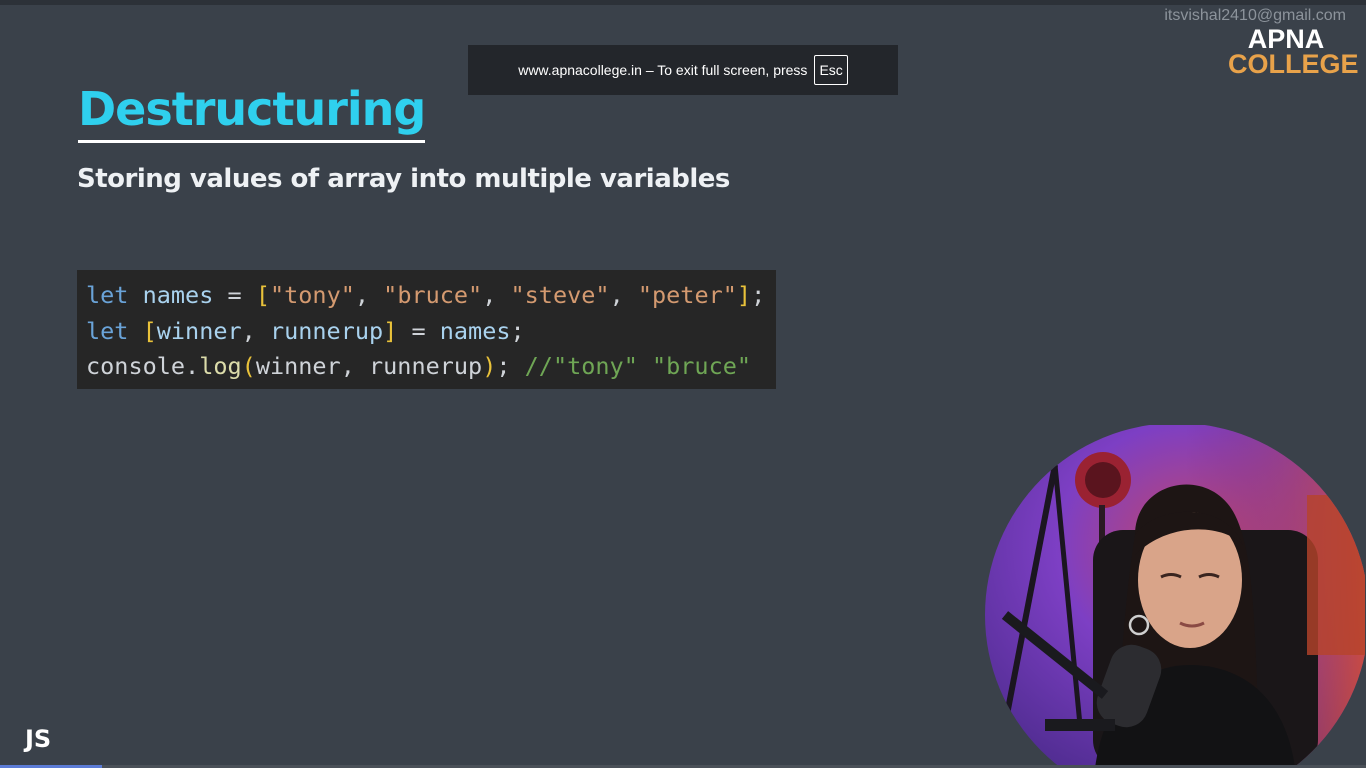  I want to click on code-identifier: runnerup, so click(326, 330).